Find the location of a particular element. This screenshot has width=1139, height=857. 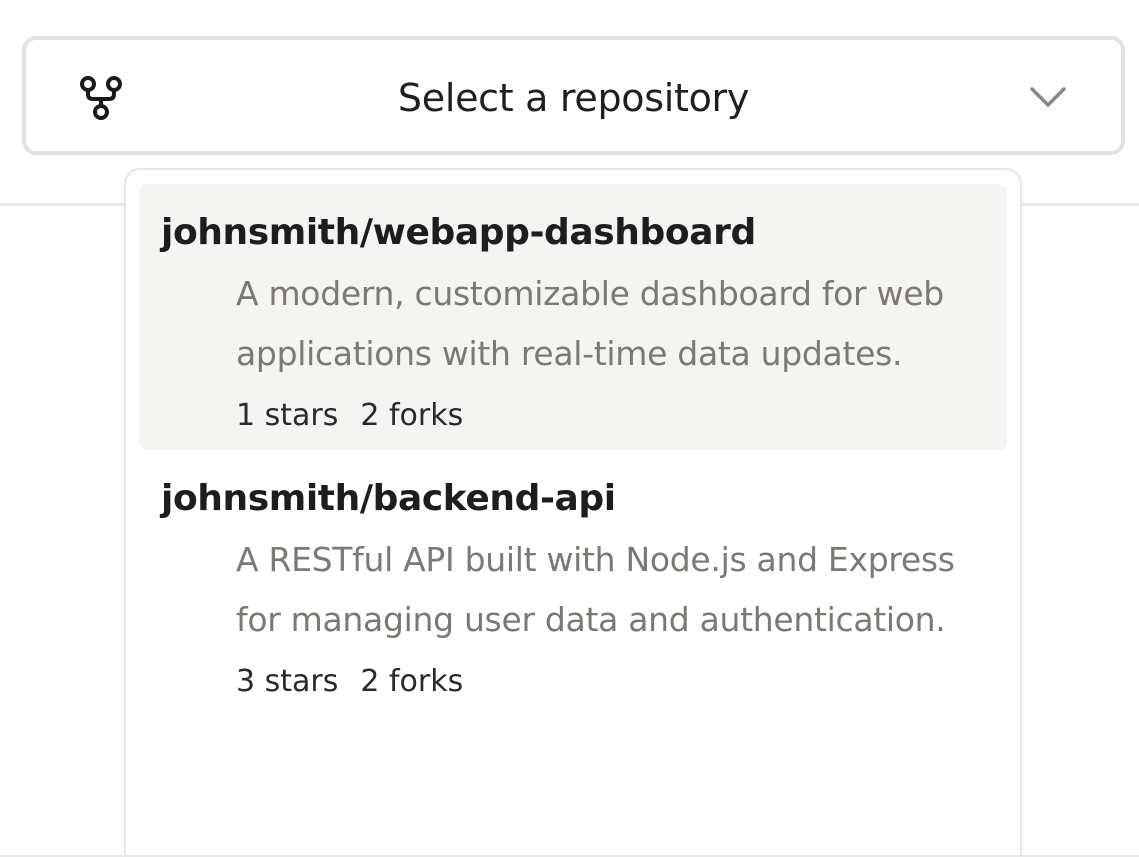

select-placeholder: Select a repository is located at coordinates (573, 98).